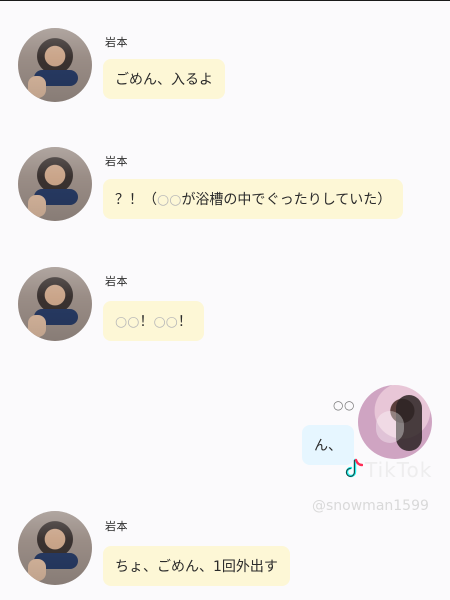 The height and width of the screenshot is (600, 450). I want to click on sender-name-right: ○○, so click(344, 405).